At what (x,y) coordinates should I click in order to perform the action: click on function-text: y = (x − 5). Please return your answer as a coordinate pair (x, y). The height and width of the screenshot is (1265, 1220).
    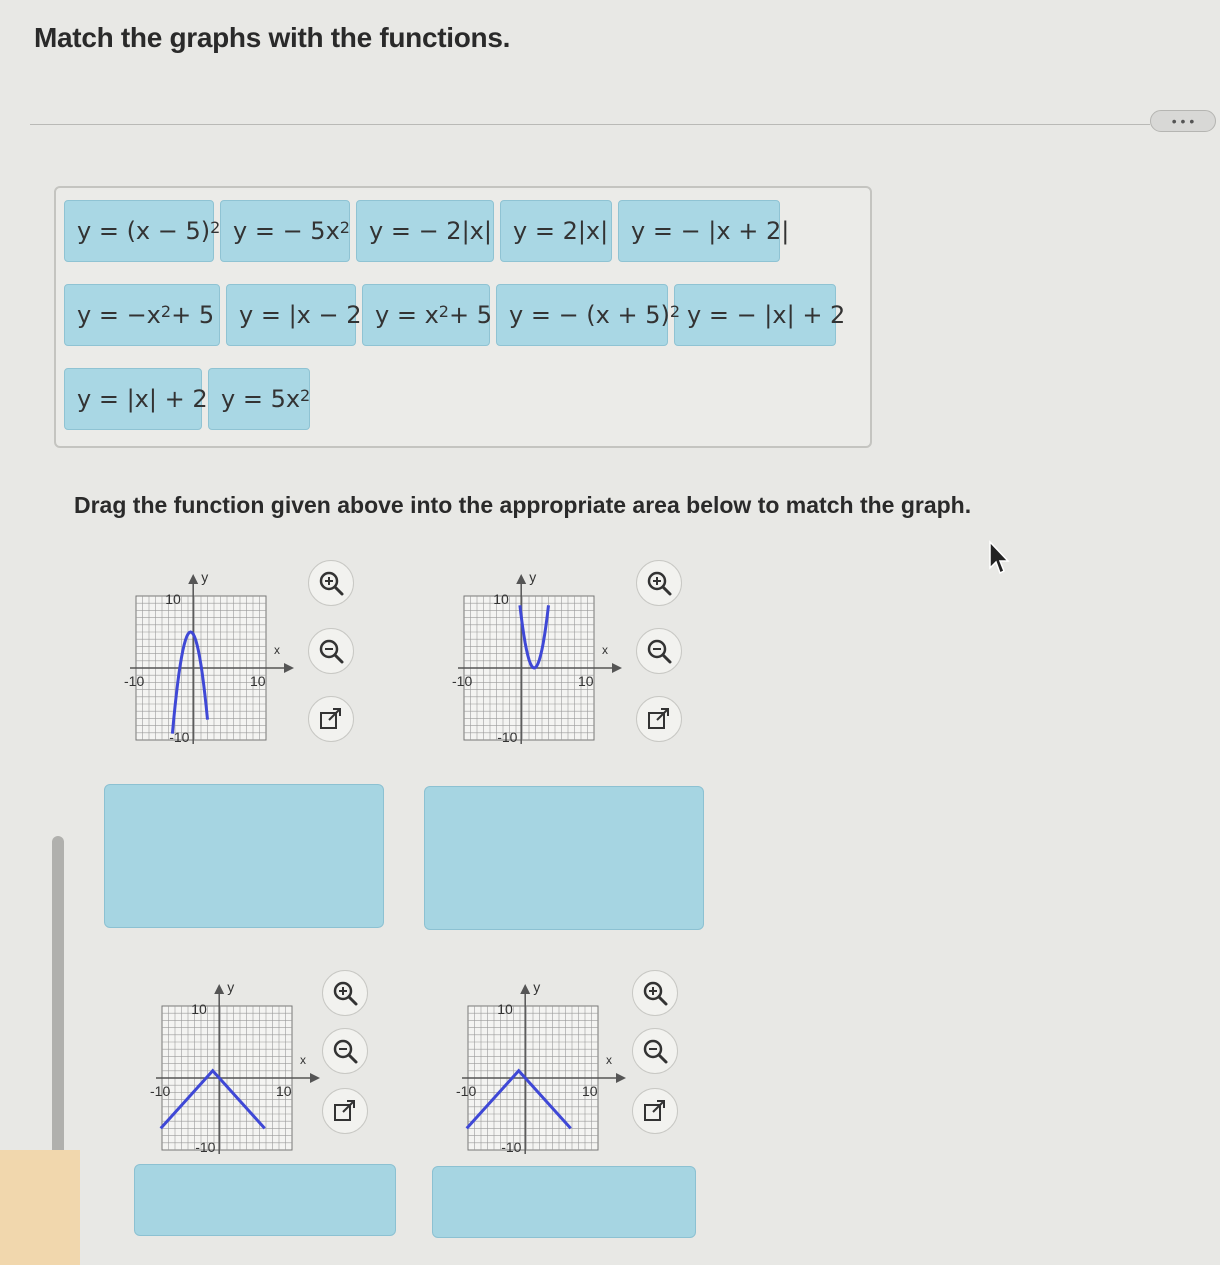
    Looking at the image, I should click on (144, 231).